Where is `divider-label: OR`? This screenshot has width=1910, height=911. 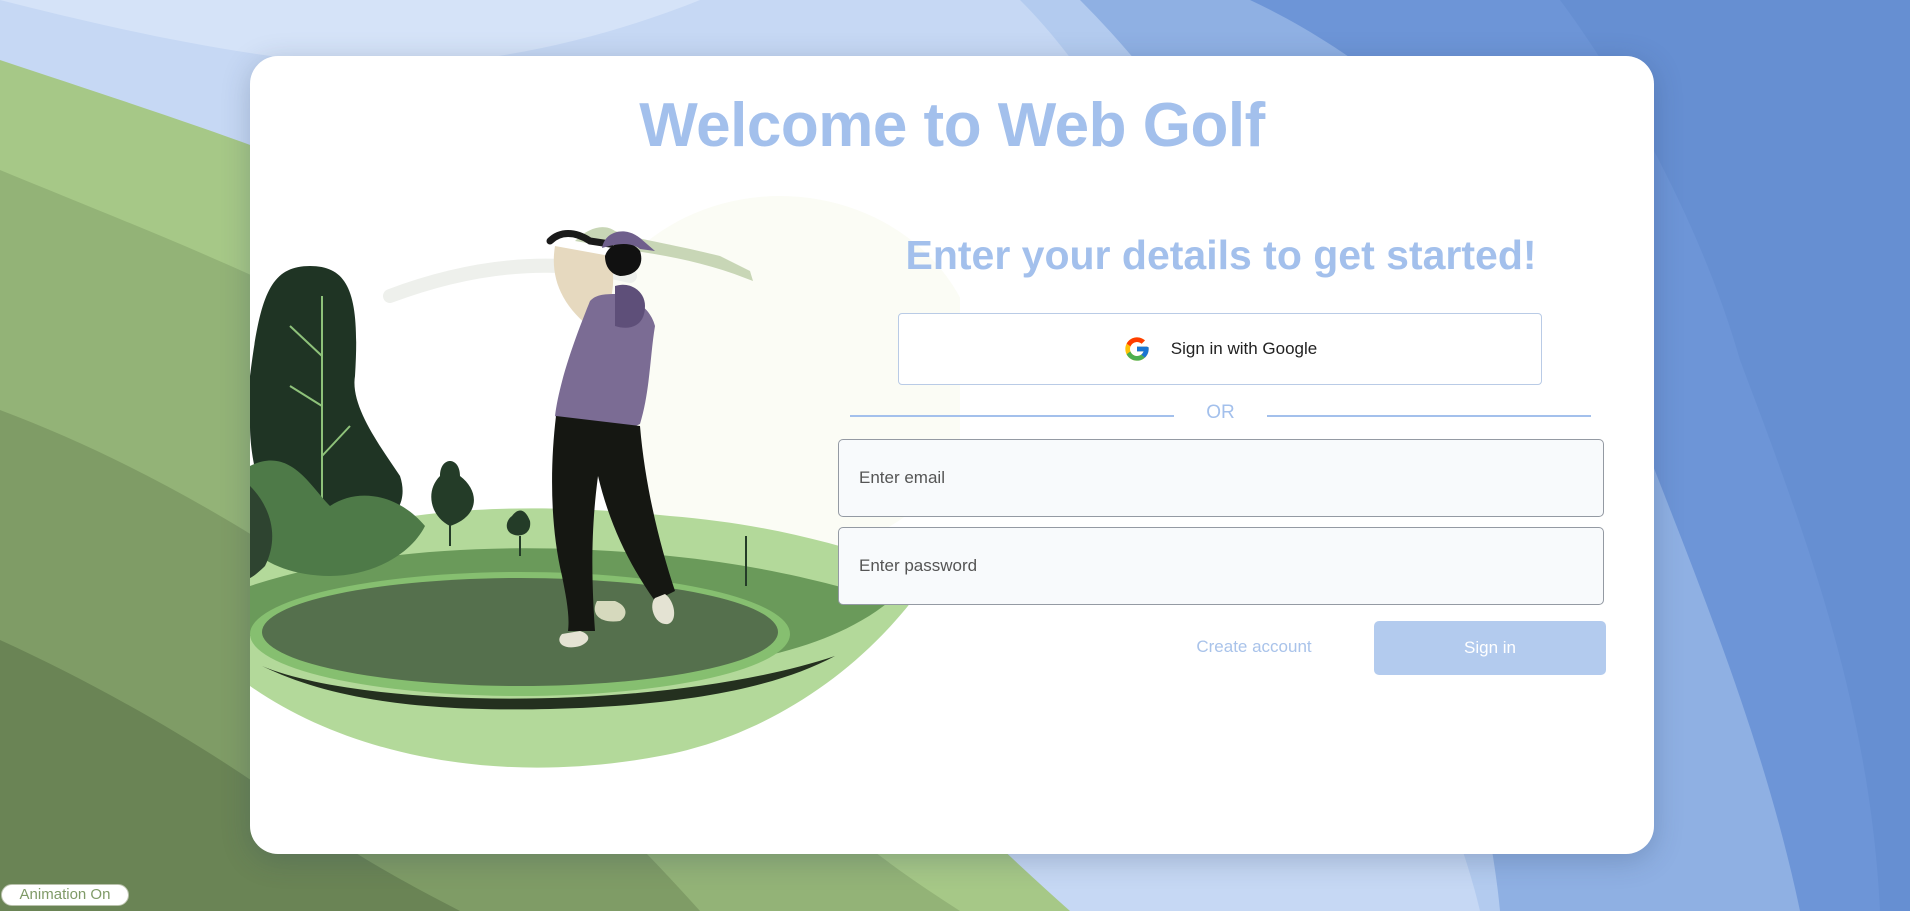
divider-label: OR is located at coordinates (1220, 412).